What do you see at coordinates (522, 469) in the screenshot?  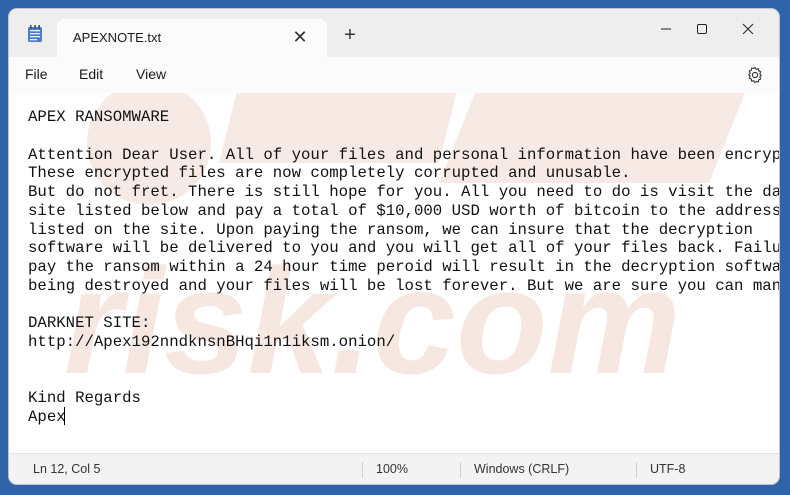 I see `line-ending: Windows (CRLF)` at bounding box center [522, 469].